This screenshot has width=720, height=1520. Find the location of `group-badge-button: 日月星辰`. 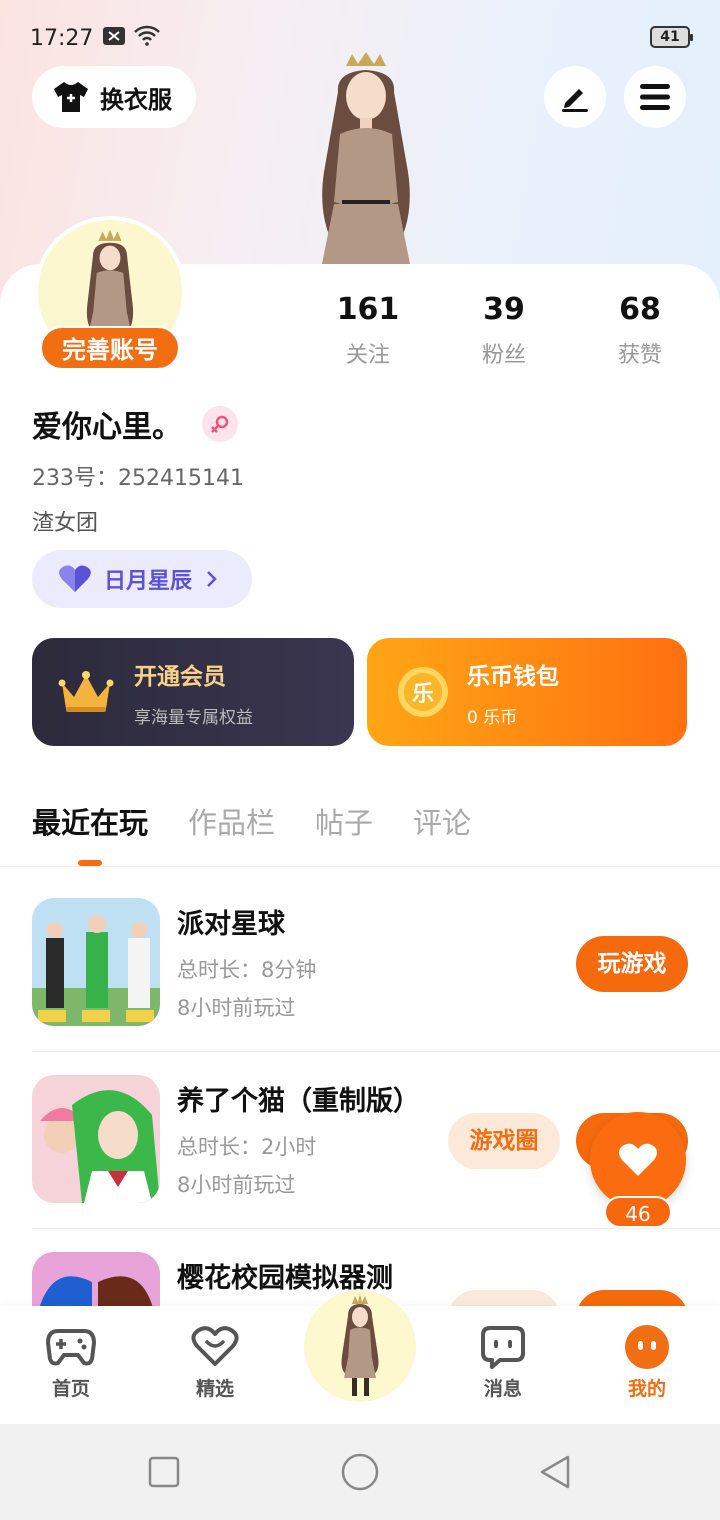

group-badge-button: 日月星辰 is located at coordinates (142, 579).